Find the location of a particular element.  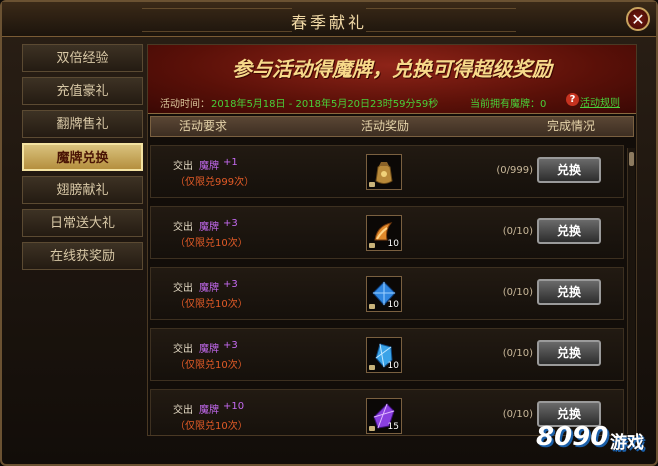

row-progress: (0/999) is located at coordinates (514, 170).